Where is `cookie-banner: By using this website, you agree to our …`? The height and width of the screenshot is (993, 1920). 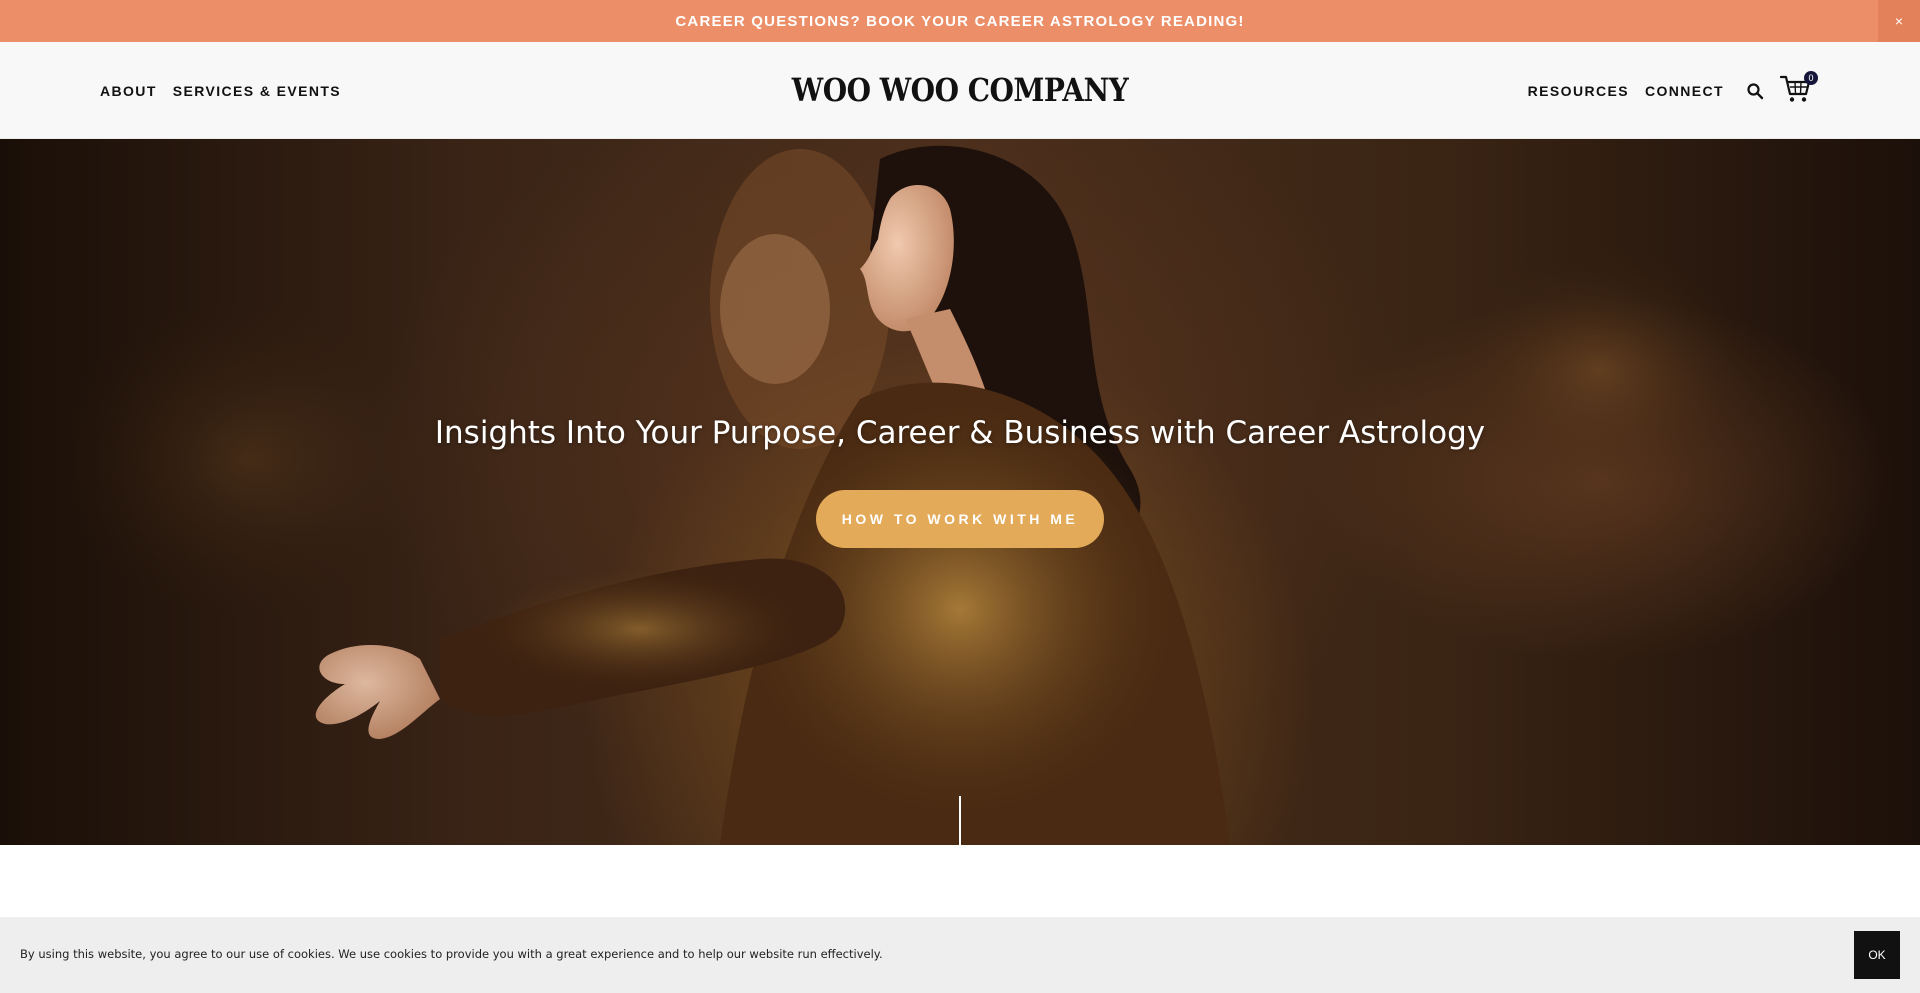
cookie-banner: By using this website, you agree to our … is located at coordinates (960, 955).